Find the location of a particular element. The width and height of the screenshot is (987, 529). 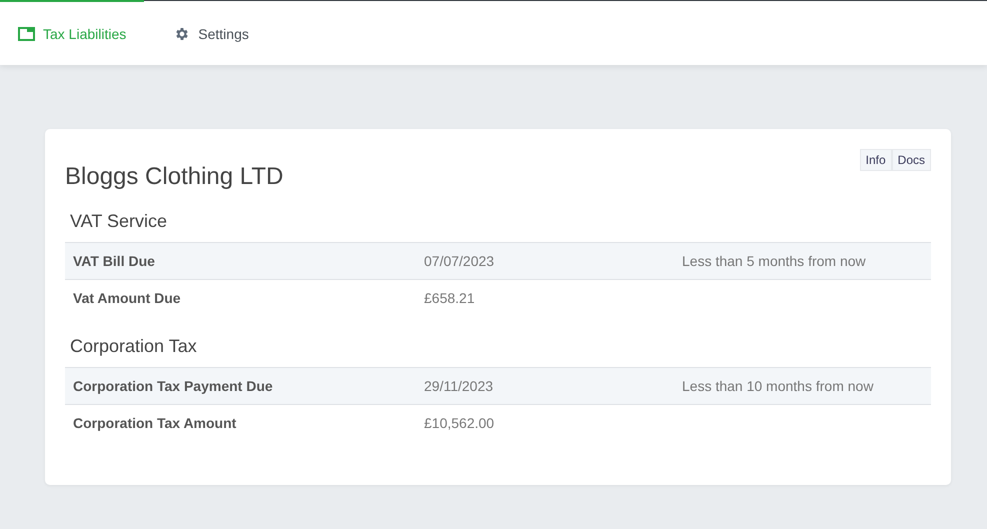

row-value: £10,562.00 is located at coordinates (460, 423).